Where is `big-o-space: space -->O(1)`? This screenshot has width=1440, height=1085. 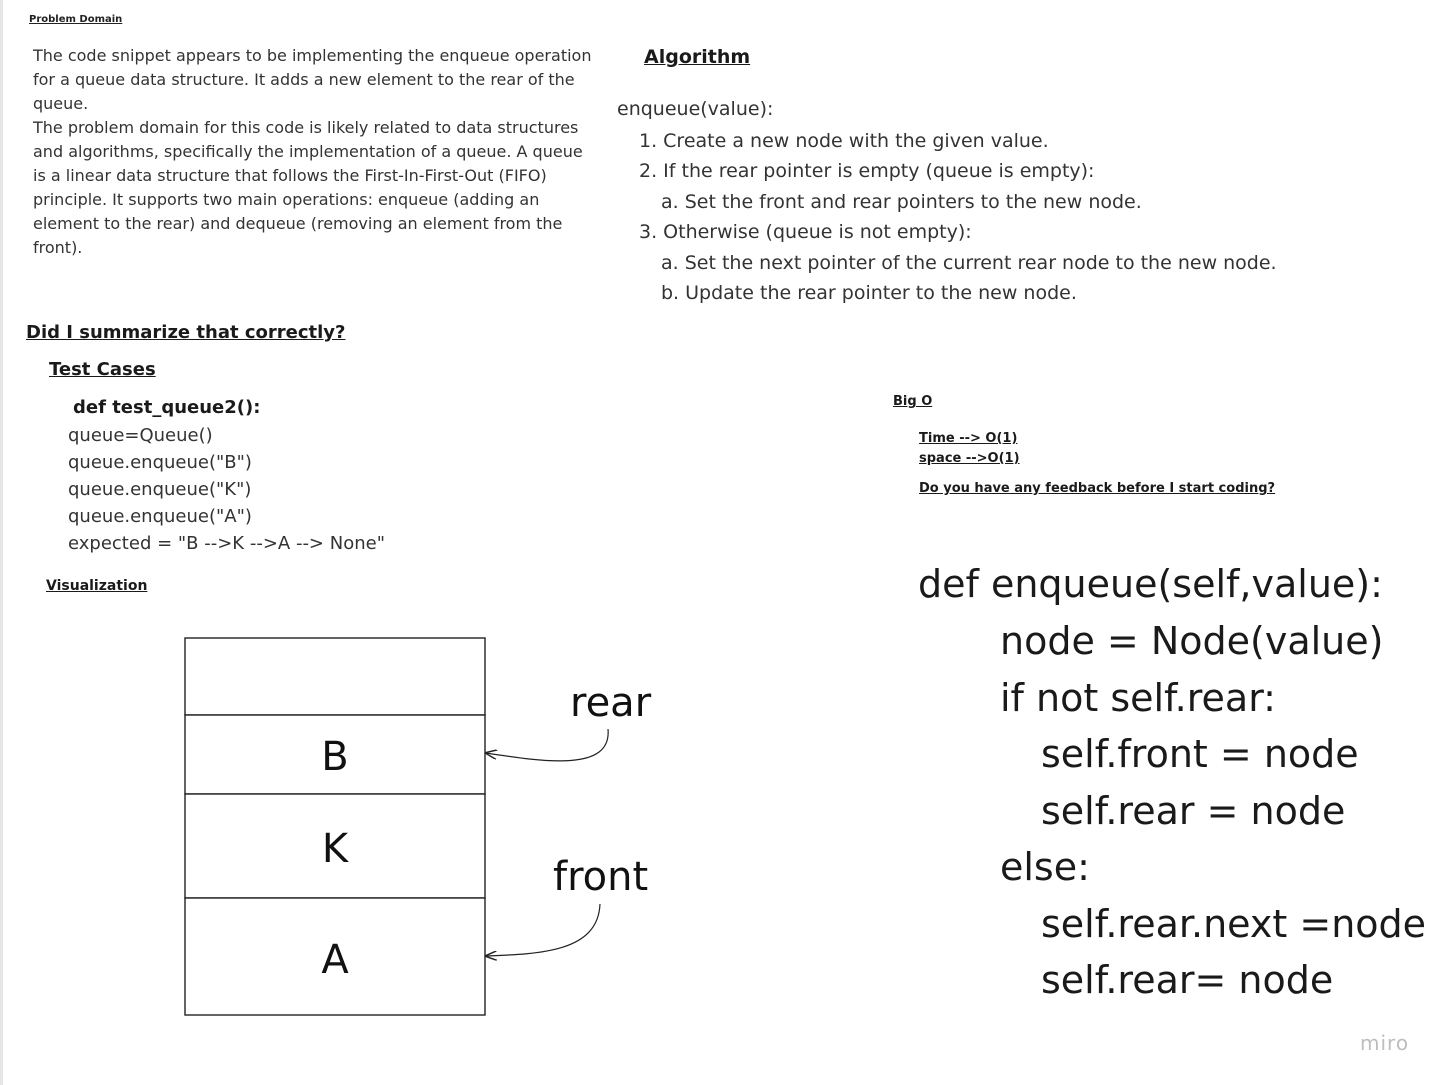 big-o-space: space -->O(1) is located at coordinates (969, 458).